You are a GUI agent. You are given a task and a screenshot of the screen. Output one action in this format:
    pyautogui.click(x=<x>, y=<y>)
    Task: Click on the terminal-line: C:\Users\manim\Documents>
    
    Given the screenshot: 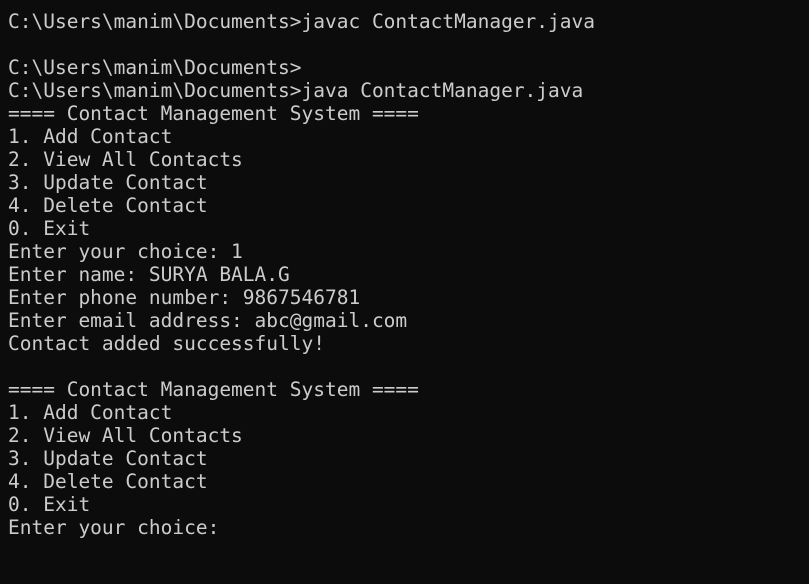 What is the action you would take?
    pyautogui.click(x=155, y=67)
    